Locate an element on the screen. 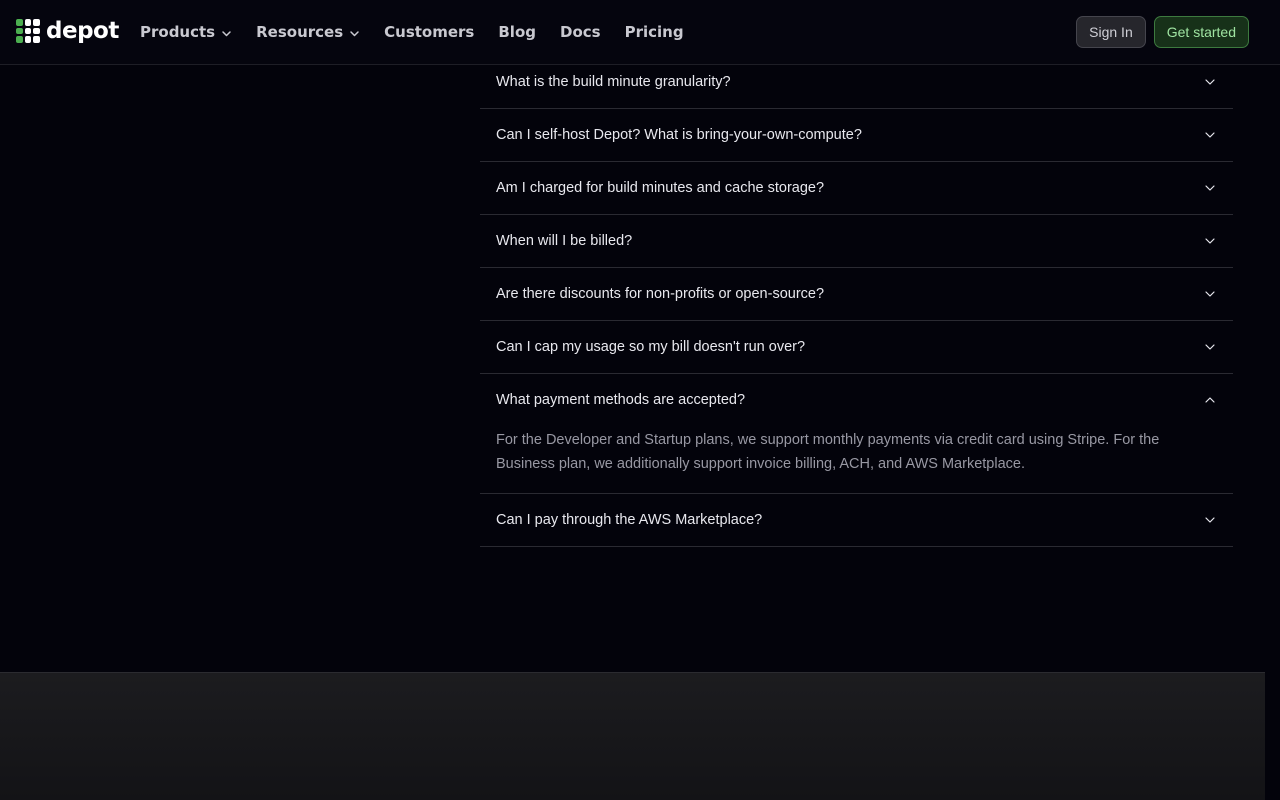  nav-item-label: Resources is located at coordinates (300, 32).